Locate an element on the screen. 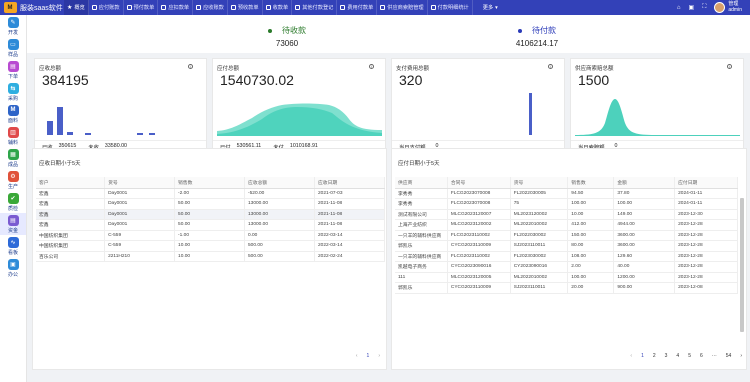 The width and height of the screenshot is (750, 382). table-cell: 10.00 is located at coordinates (591, 214).